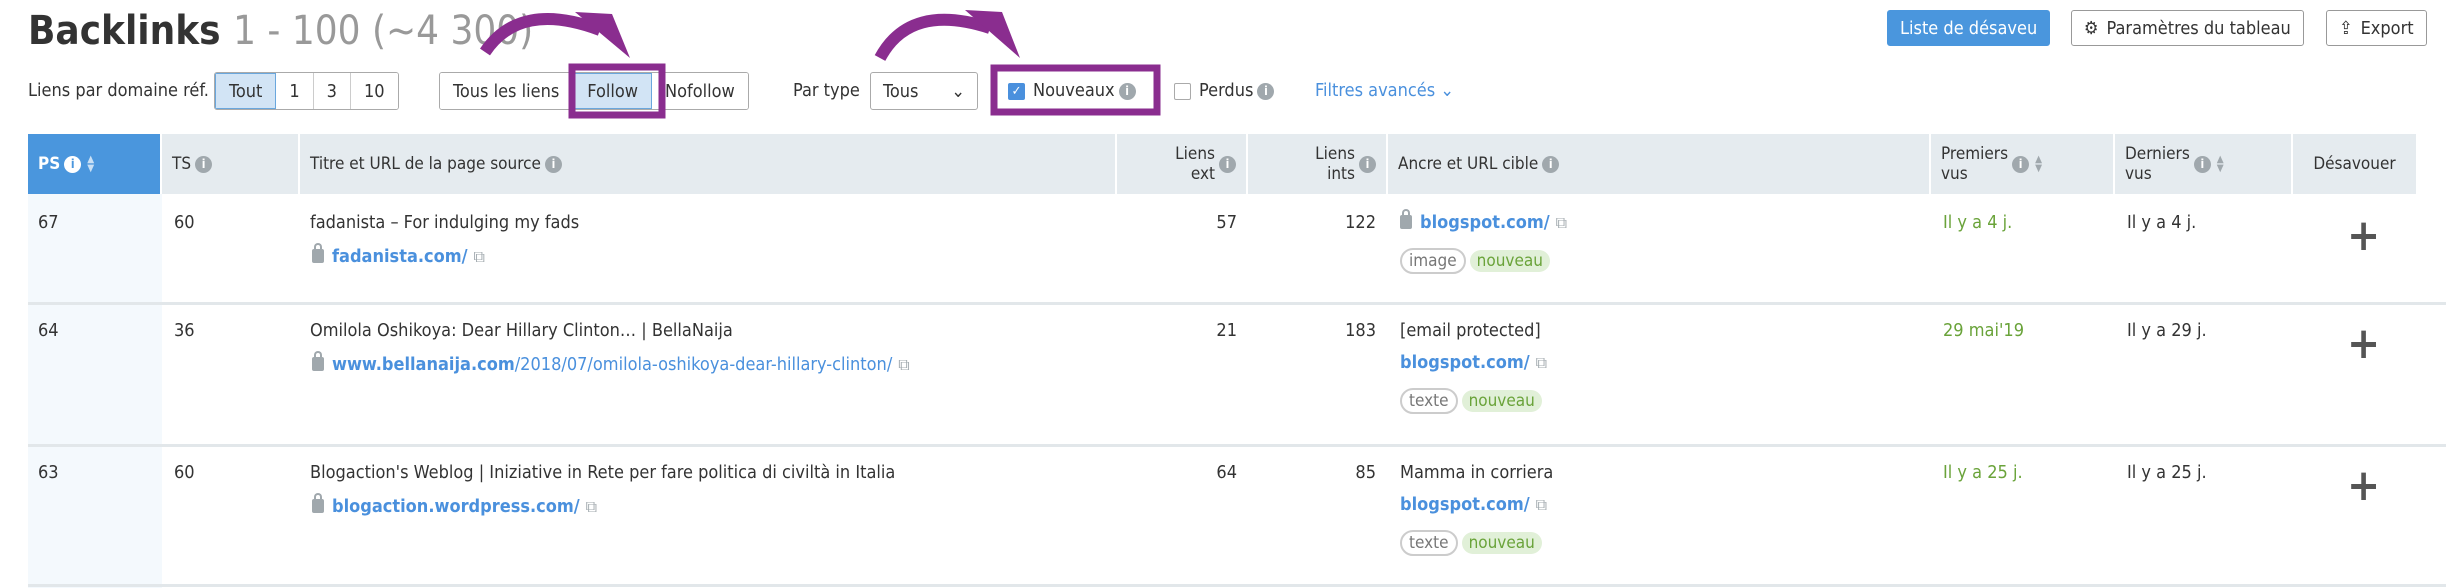 This screenshot has height=588, width=2446. What do you see at coordinates (1195, 154) in the screenshot?
I see `ext-label-1: Liens` at bounding box center [1195, 154].